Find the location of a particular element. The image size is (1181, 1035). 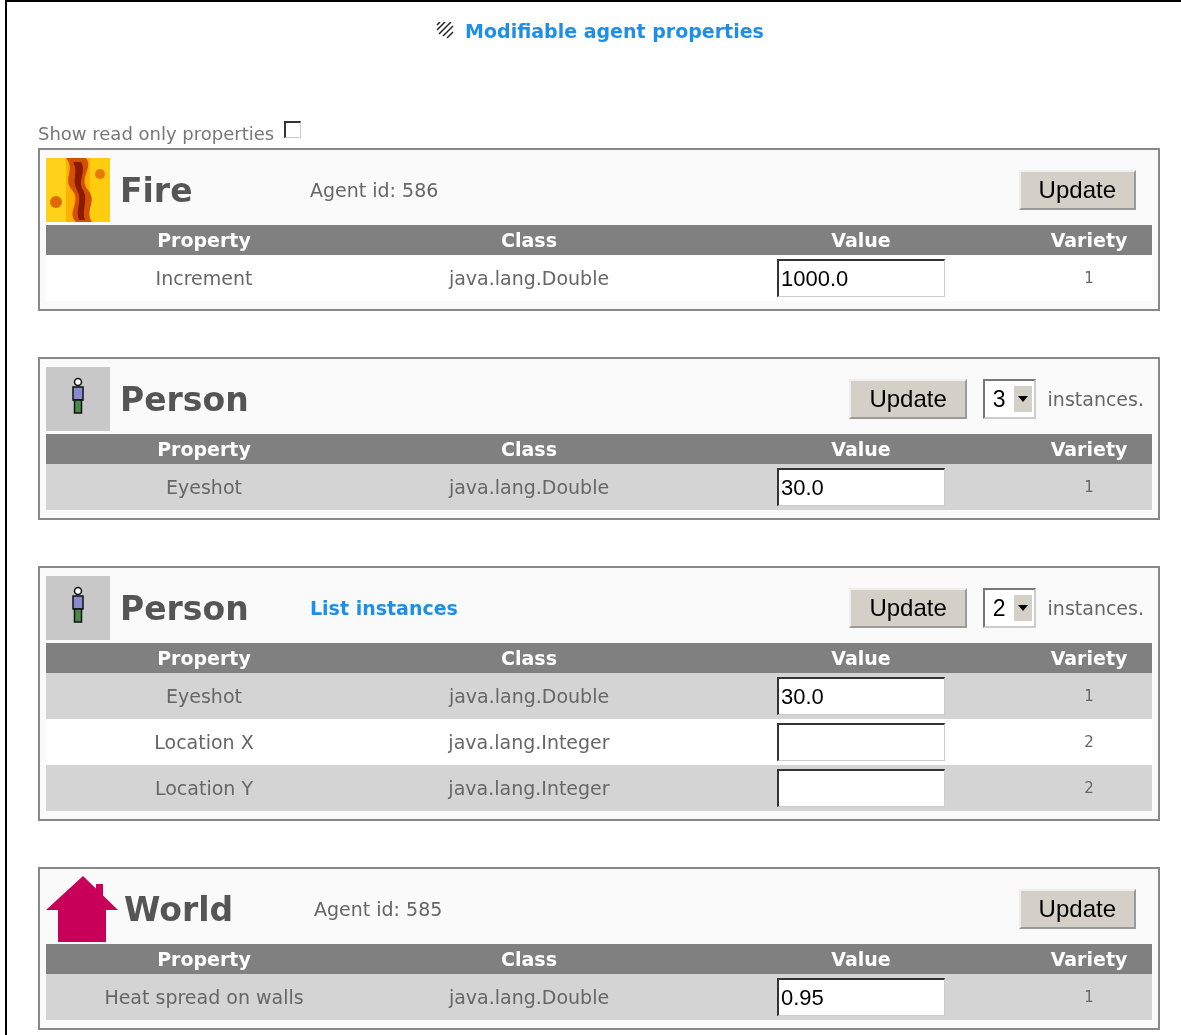

read-only-checkbox is located at coordinates (293, 129).